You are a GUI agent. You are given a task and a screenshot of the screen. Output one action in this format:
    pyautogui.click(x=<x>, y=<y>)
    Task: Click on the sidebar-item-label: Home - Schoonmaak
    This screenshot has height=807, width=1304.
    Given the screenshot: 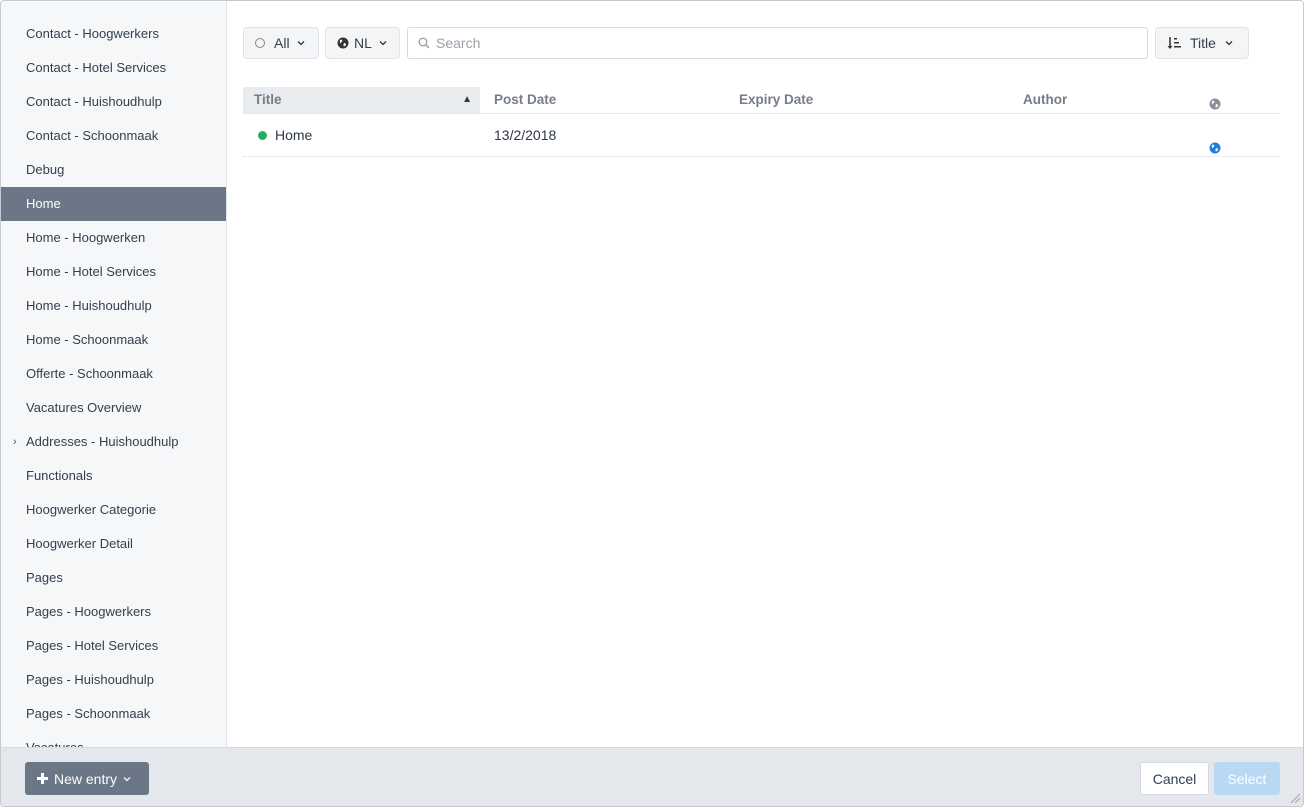 What is the action you would take?
    pyautogui.click(x=87, y=339)
    